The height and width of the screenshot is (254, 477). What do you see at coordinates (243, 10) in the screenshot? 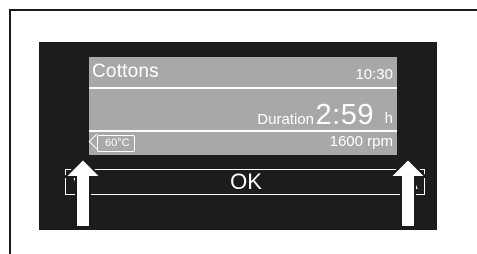
I see `illustration-frame-top` at bounding box center [243, 10].